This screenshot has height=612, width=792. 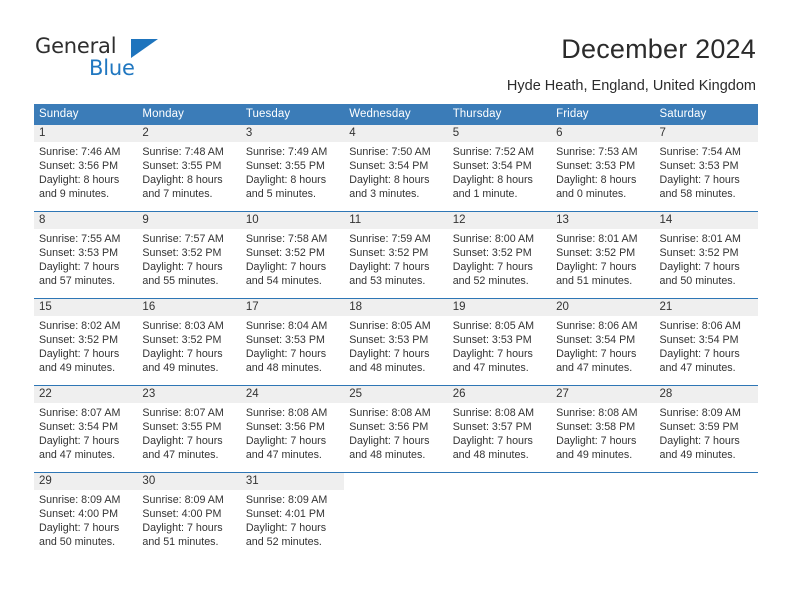 I want to click on day-number: 19, so click(x=499, y=307).